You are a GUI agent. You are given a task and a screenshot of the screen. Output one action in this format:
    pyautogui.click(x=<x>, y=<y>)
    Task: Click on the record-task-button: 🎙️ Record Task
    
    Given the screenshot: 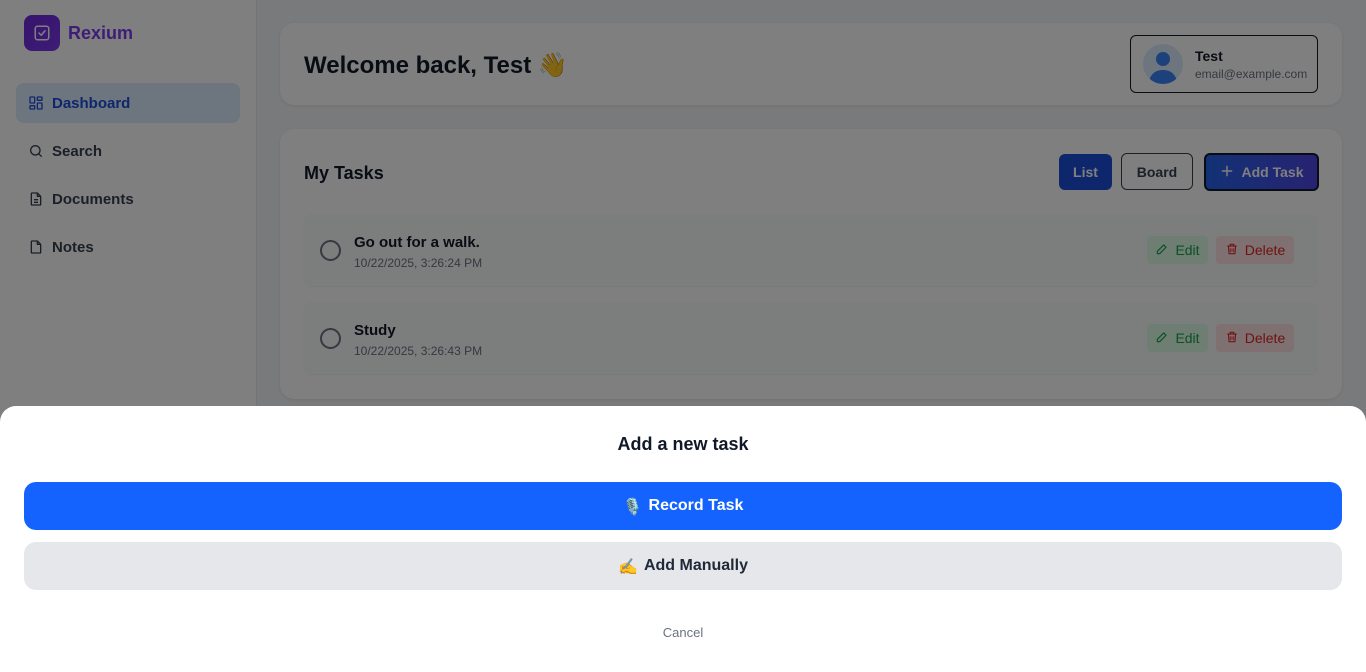 What is the action you would take?
    pyautogui.click(x=683, y=506)
    